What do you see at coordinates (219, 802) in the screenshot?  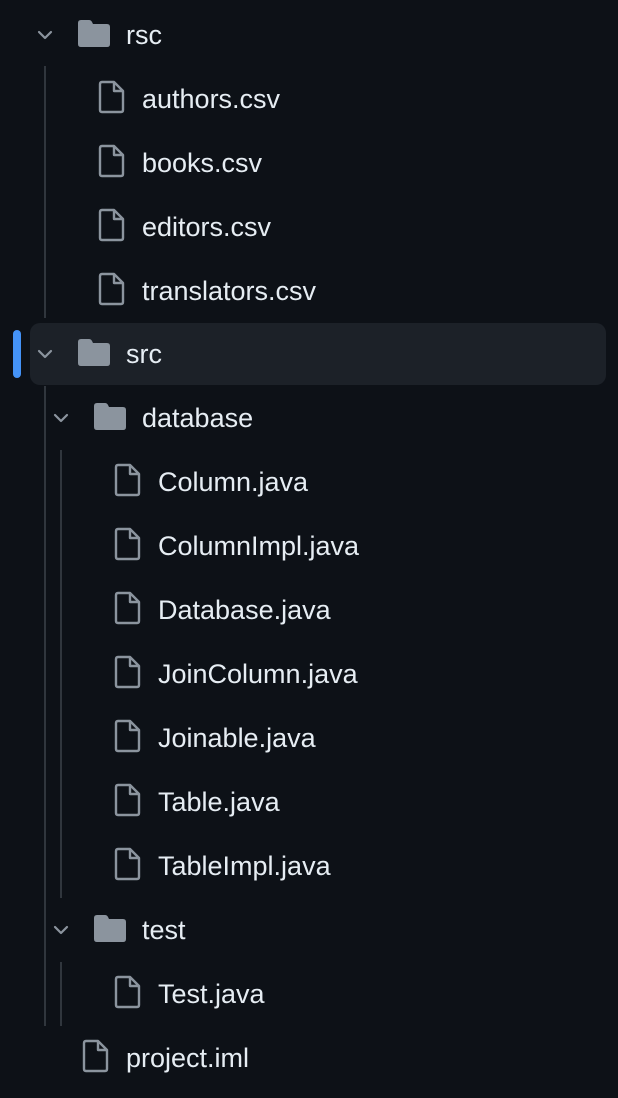 I see `tree-item-label: Table.java` at bounding box center [219, 802].